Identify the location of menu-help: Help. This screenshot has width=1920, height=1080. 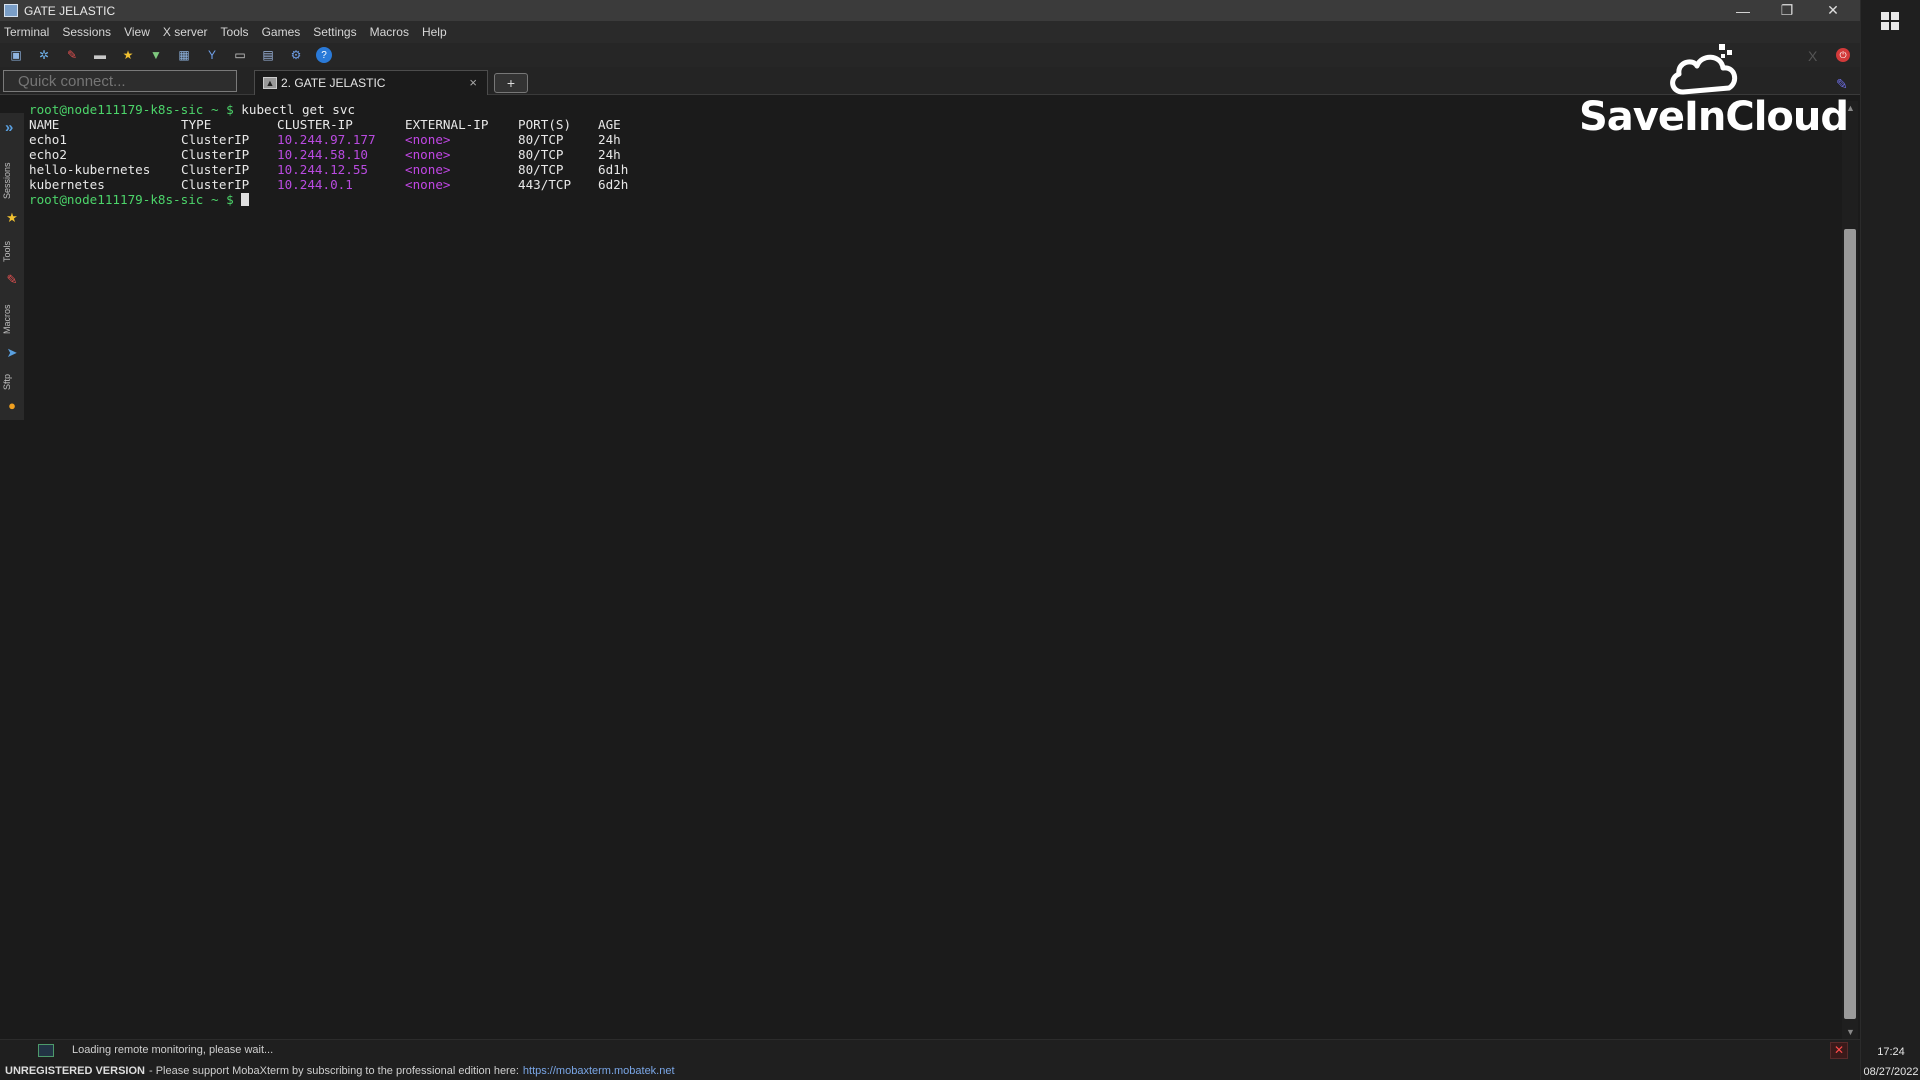
(434, 32).